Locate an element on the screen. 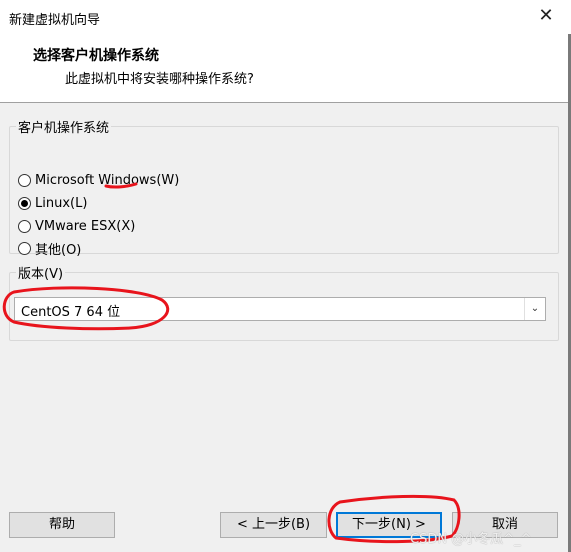 The width and height of the screenshot is (571, 552). radio-vmware-esx: VMware ESX(X) is located at coordinates (76, 226).